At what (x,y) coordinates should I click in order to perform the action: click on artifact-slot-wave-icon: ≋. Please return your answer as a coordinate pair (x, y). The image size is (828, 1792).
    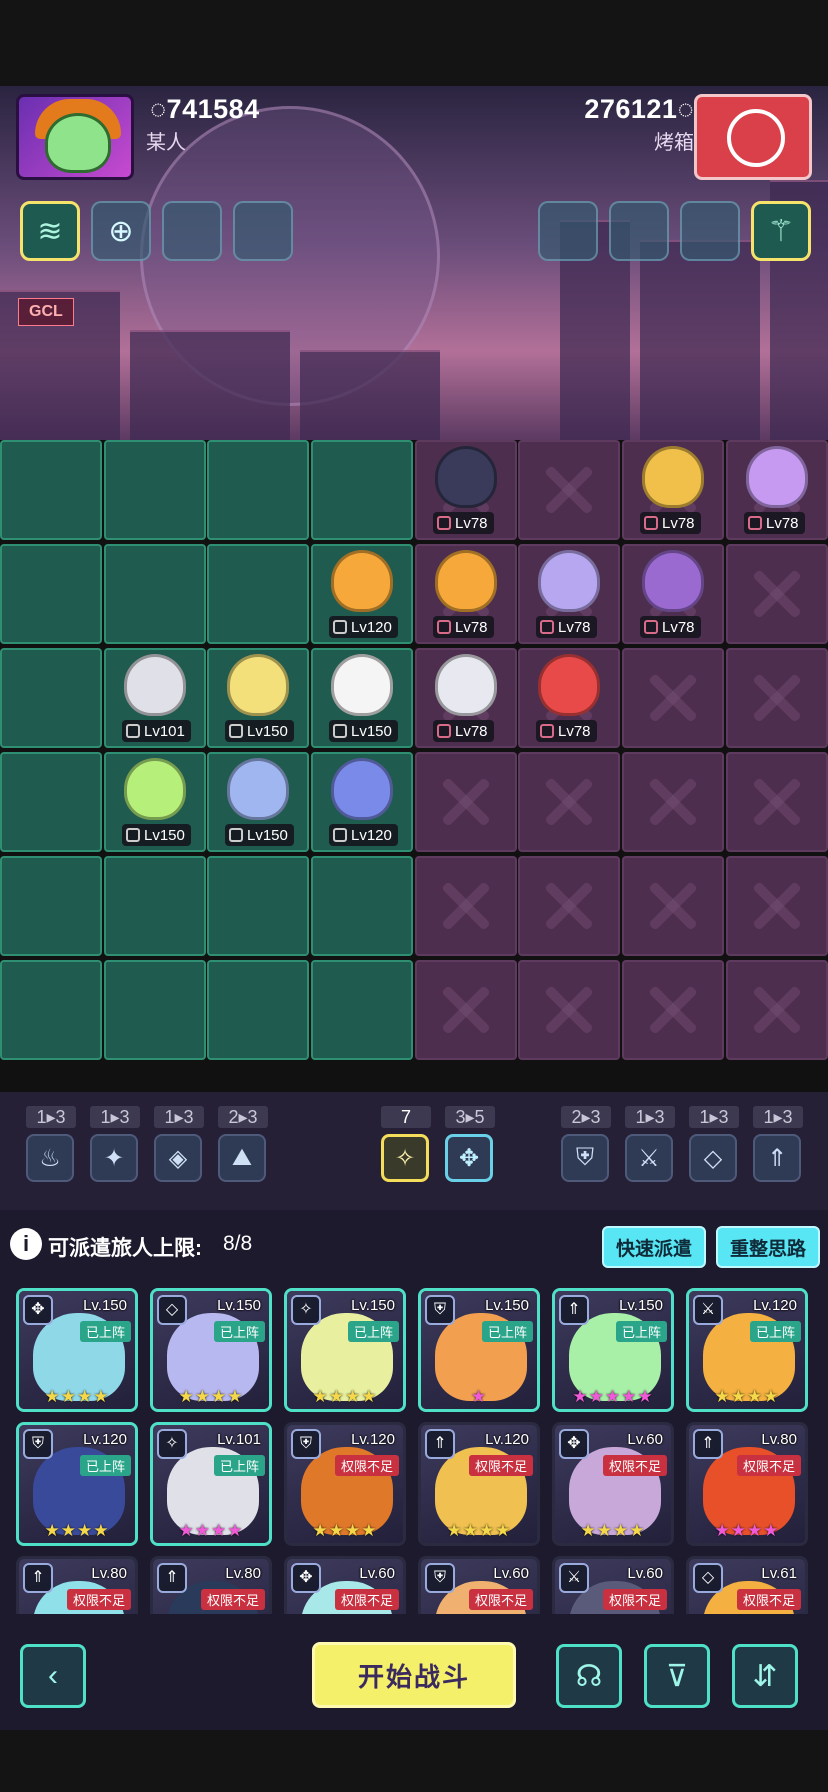
    Looking at the image, I should click on (50, 231).